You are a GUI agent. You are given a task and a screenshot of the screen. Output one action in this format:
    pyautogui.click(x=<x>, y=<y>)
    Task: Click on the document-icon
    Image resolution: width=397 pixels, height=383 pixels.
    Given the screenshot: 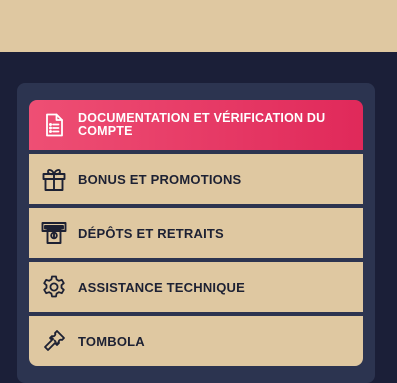 What is the action you would take?
    pyautogui.click(x=54, y=125)
    